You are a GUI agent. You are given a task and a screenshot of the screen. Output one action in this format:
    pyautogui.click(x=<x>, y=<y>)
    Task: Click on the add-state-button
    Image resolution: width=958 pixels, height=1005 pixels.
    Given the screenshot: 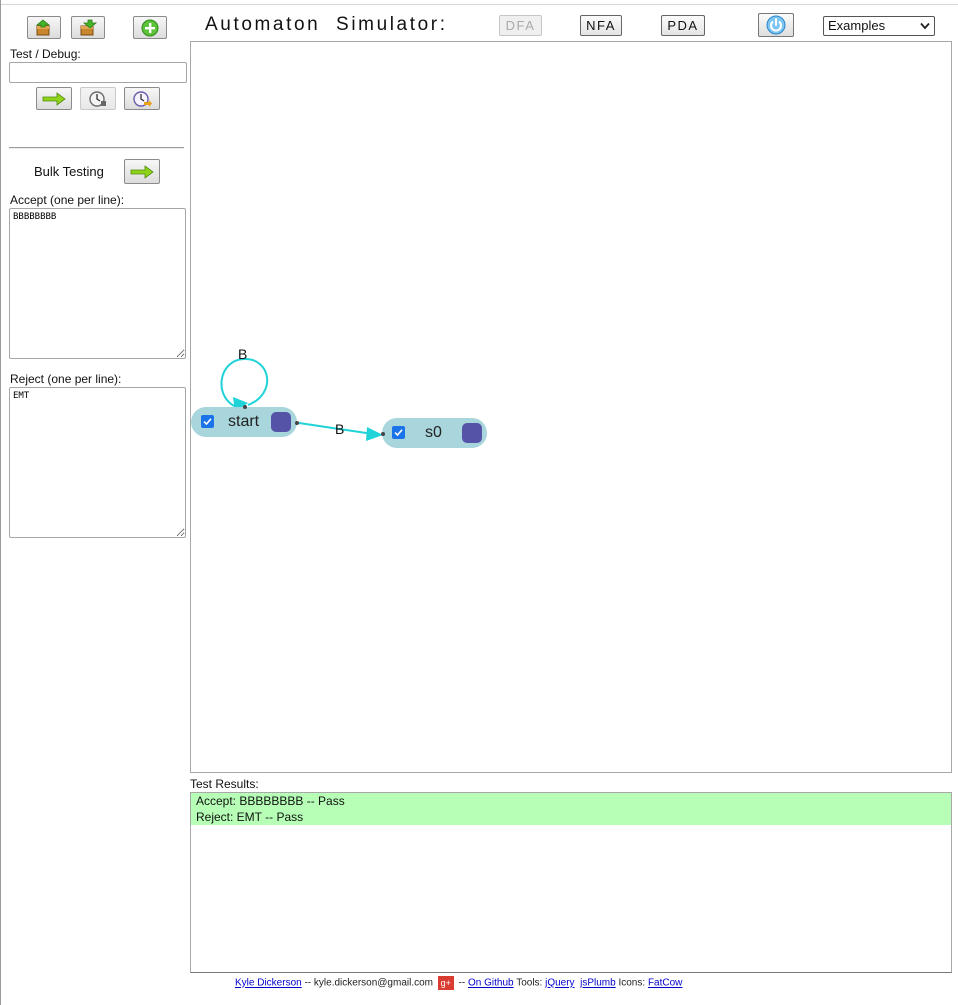 What is the action you would take?
    pyautogui.click(x=150, y=27)
    